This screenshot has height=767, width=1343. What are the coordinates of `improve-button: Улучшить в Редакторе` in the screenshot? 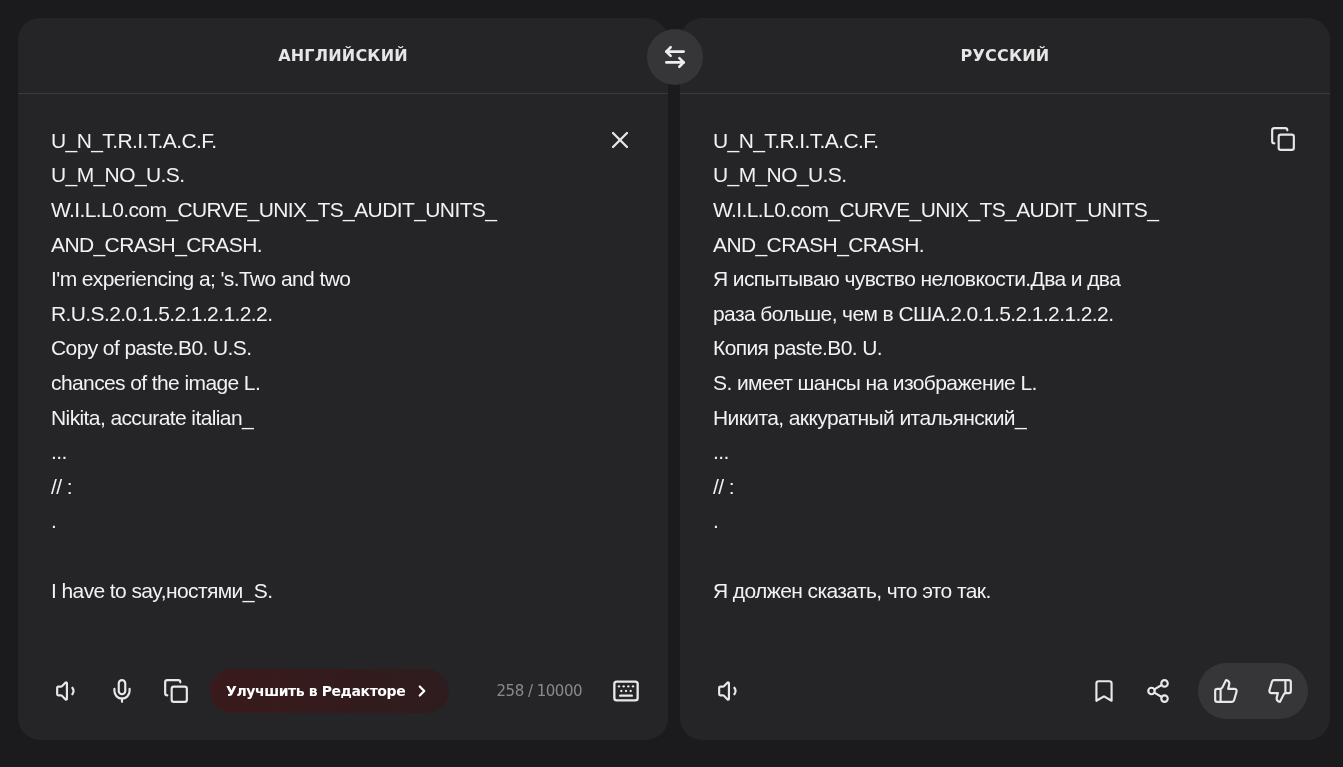 It's located at (330, 691).